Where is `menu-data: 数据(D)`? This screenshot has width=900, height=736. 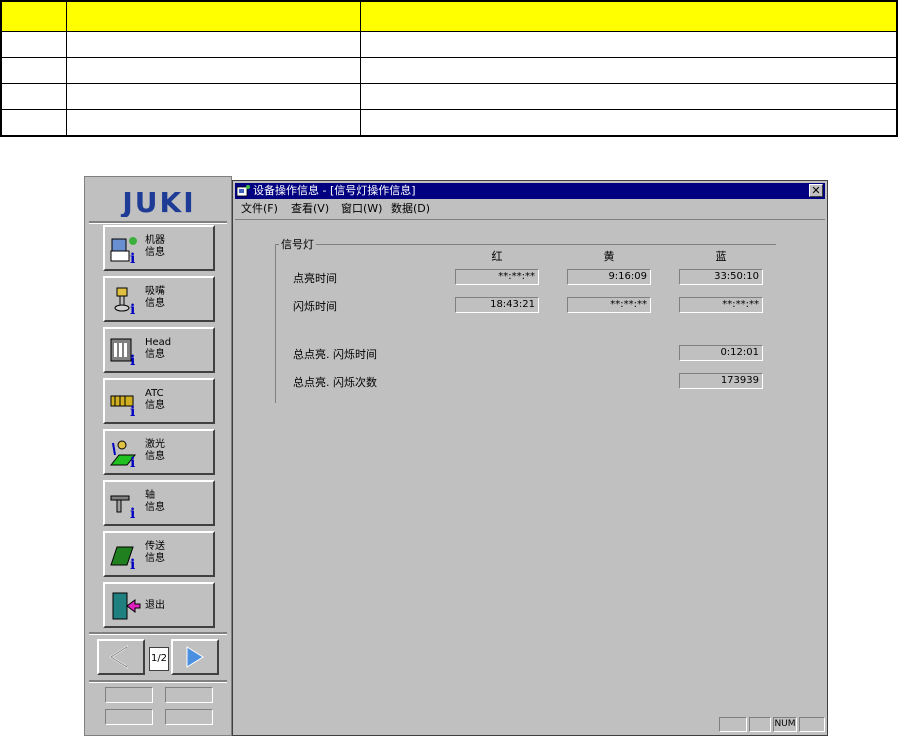
menu-data: 数据(D) is located at coordinates (410, 209).